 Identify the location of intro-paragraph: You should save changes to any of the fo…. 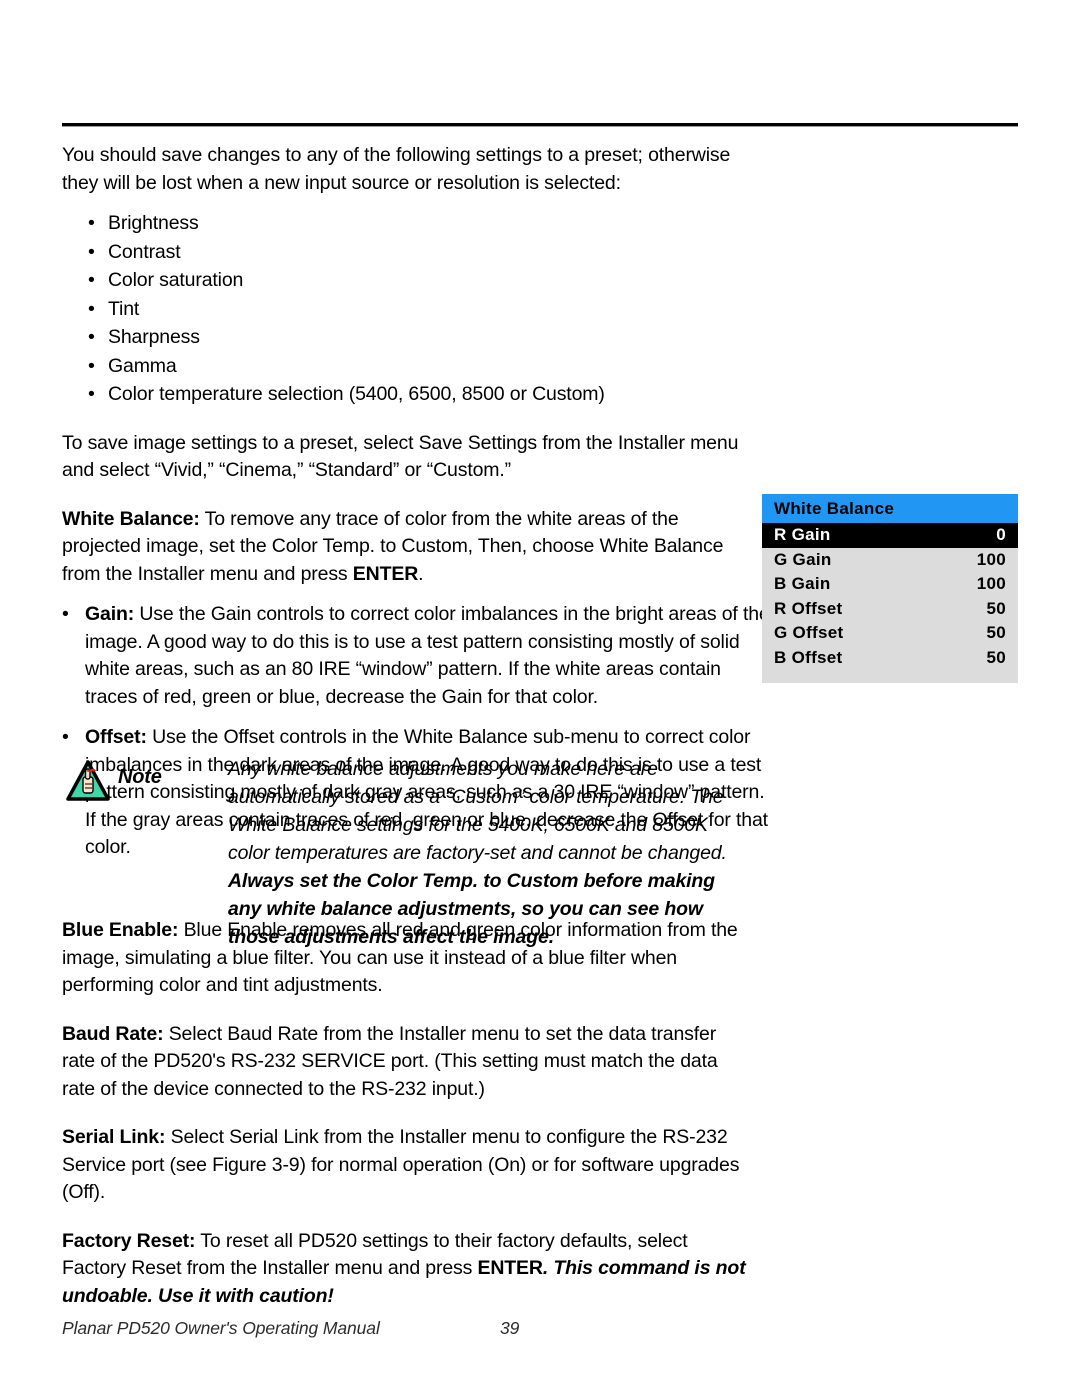
(396, 169).